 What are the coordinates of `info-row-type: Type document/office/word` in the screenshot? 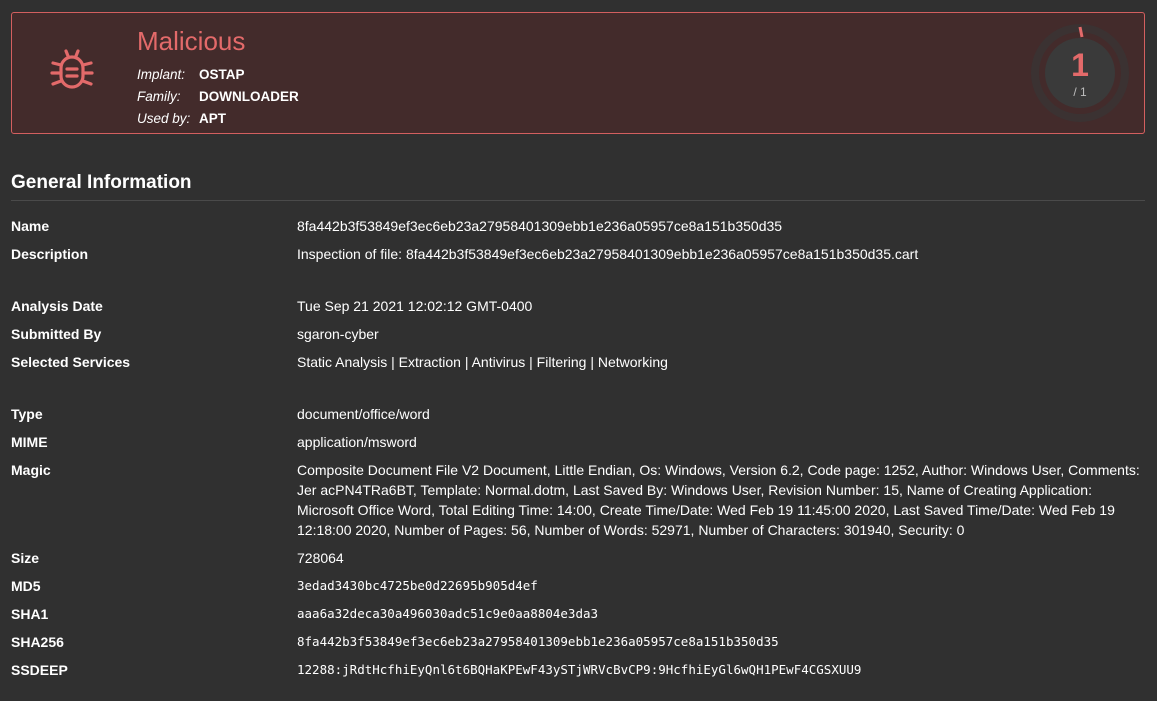 It's located at (581, 414).